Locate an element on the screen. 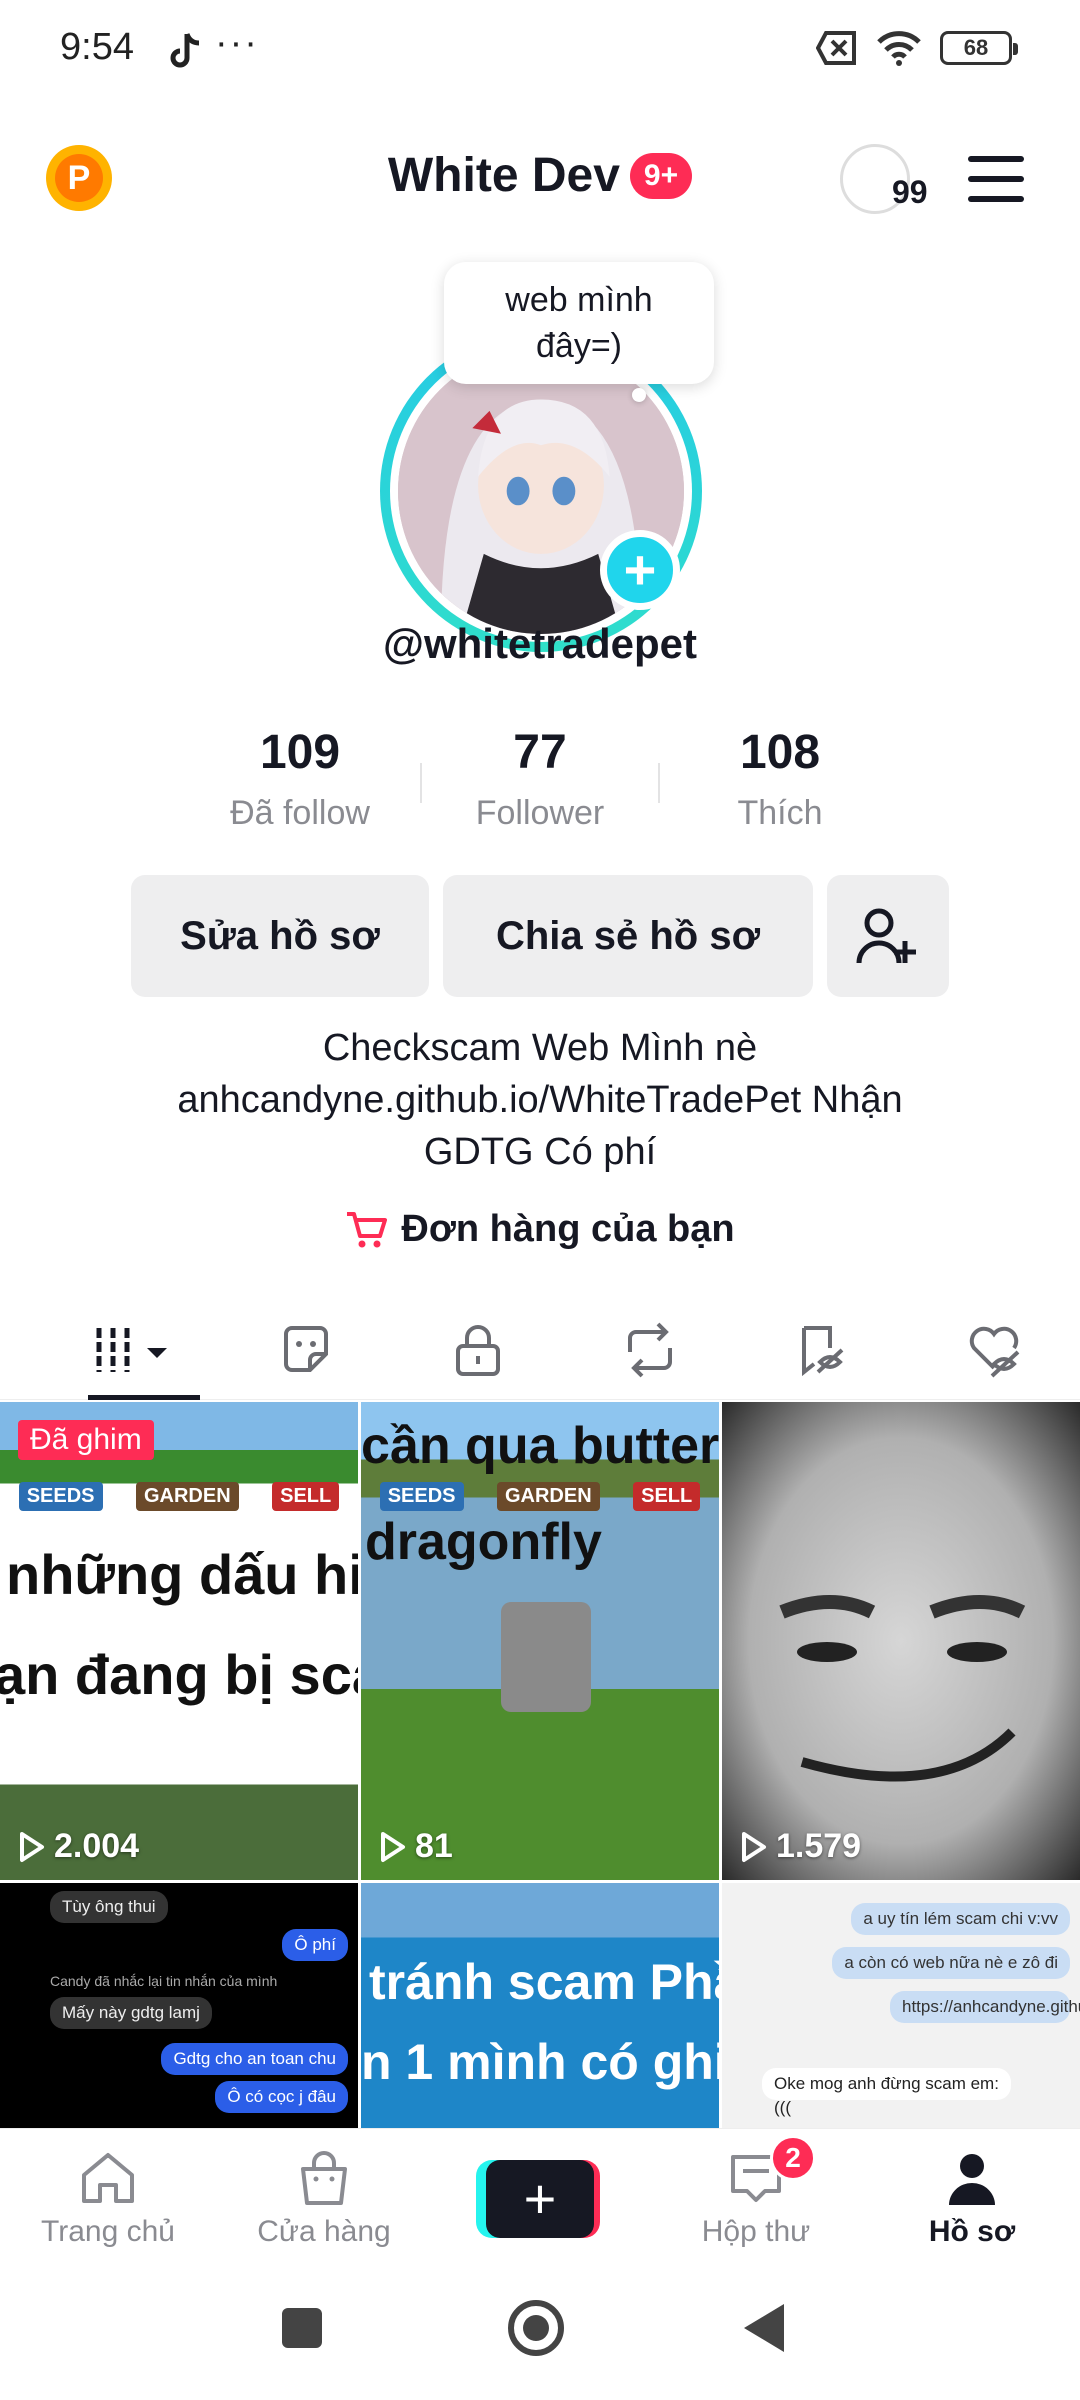 The image size is (1080, 2400). grid-icon is located at coordinates (131, 1350).